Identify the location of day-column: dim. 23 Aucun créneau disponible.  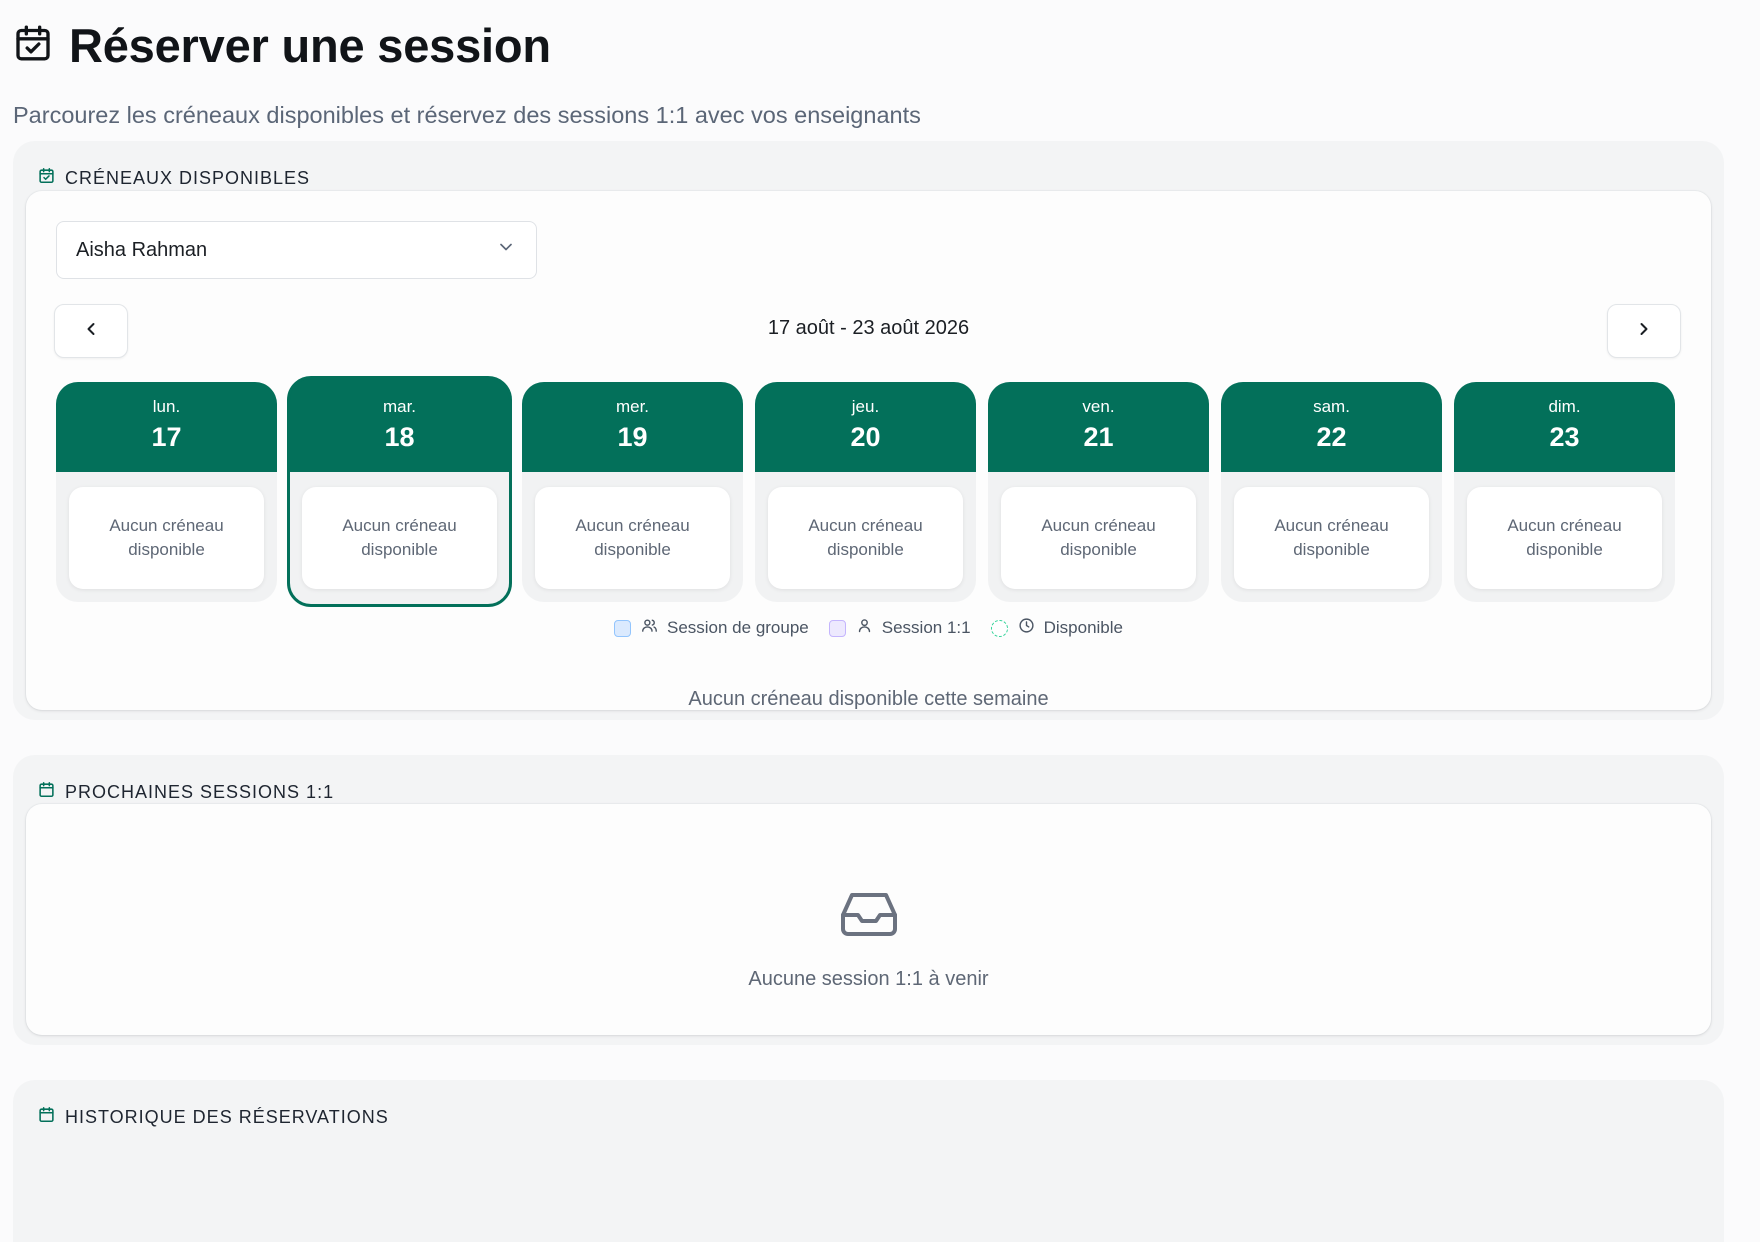
(1564, 492).